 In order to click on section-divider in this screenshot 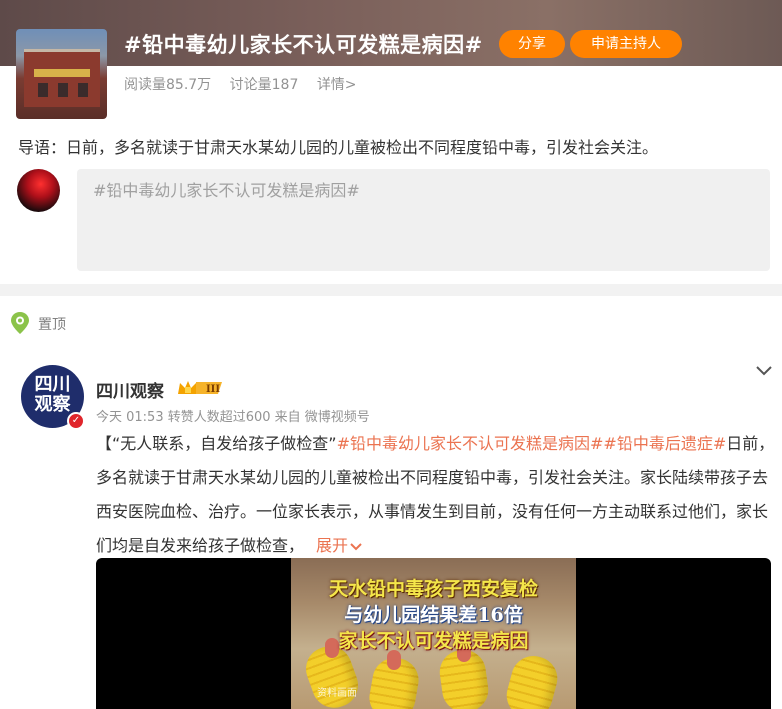, I will do `click(391, 290)`.